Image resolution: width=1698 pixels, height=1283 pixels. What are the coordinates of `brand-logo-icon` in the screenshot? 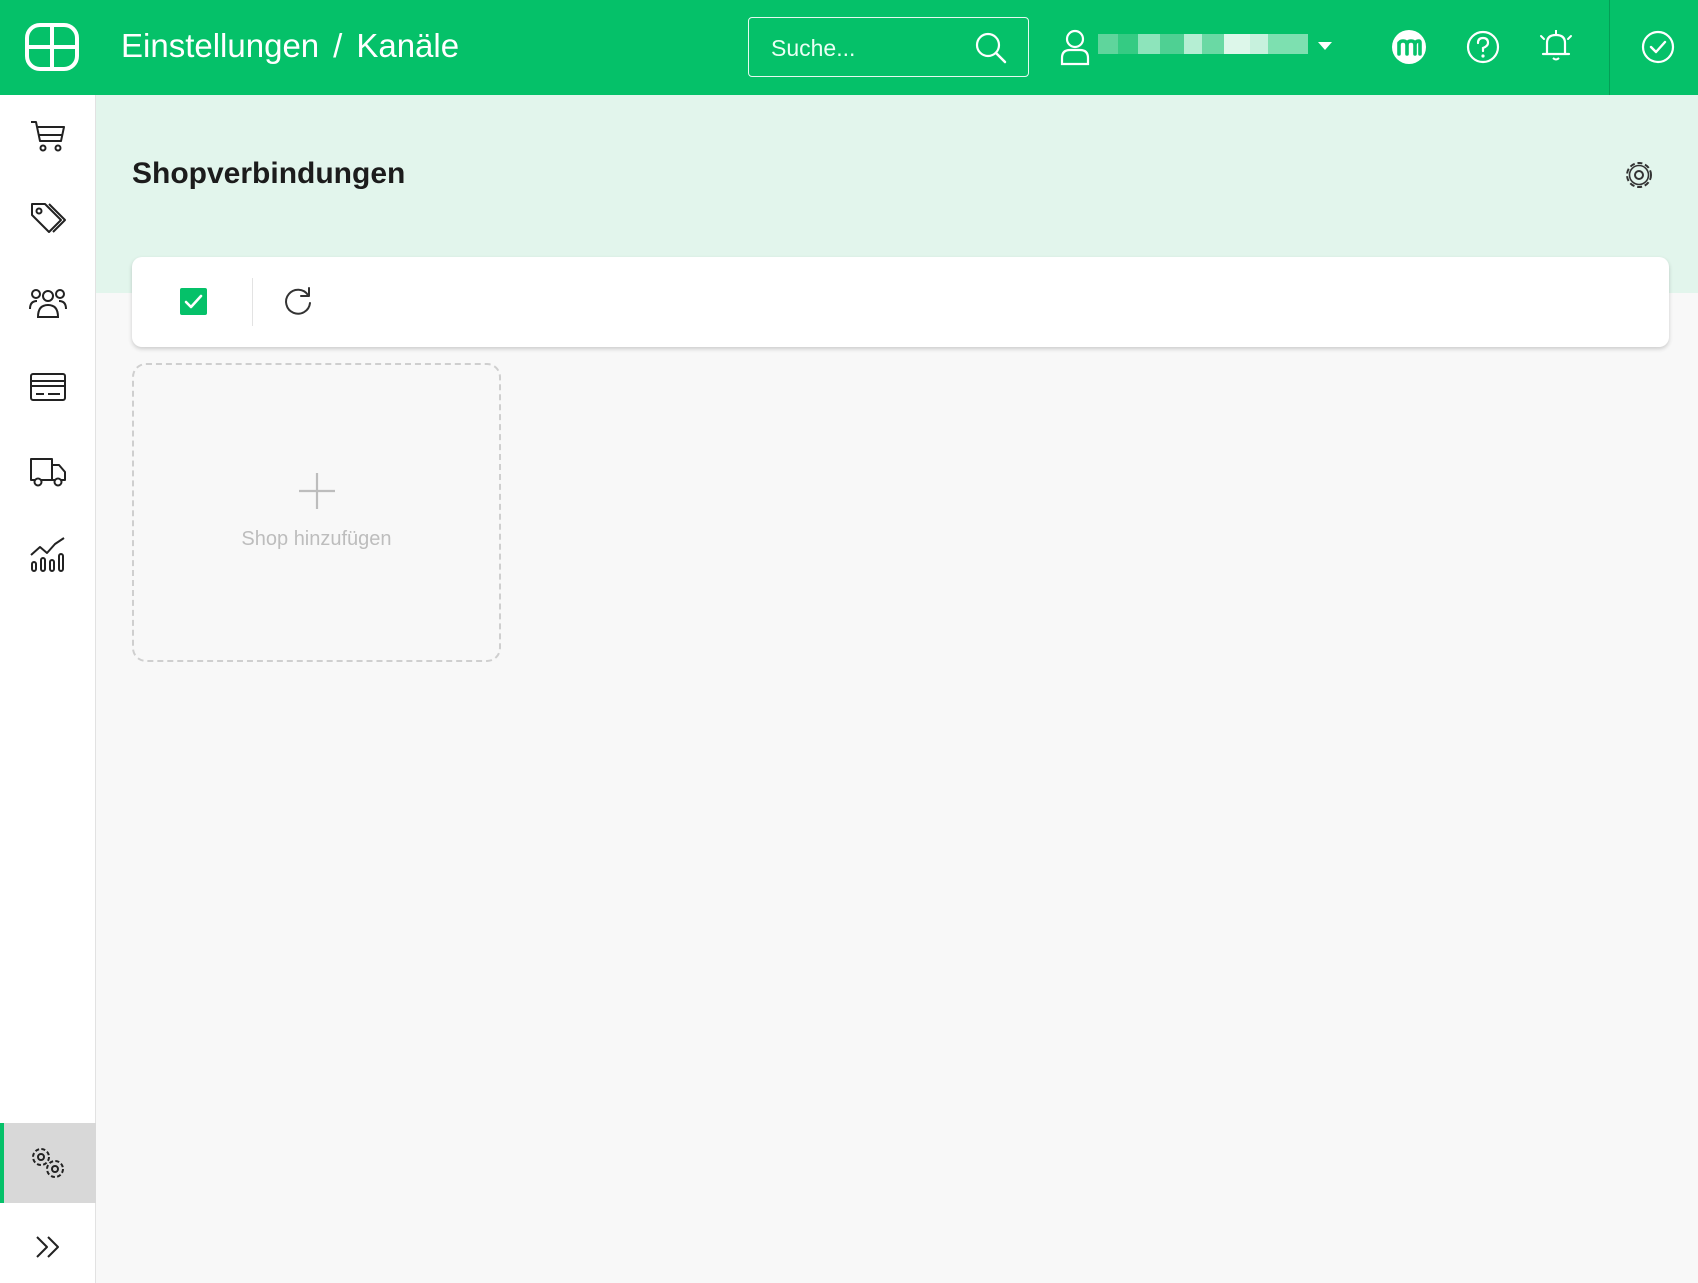 It's located at (52, 47).